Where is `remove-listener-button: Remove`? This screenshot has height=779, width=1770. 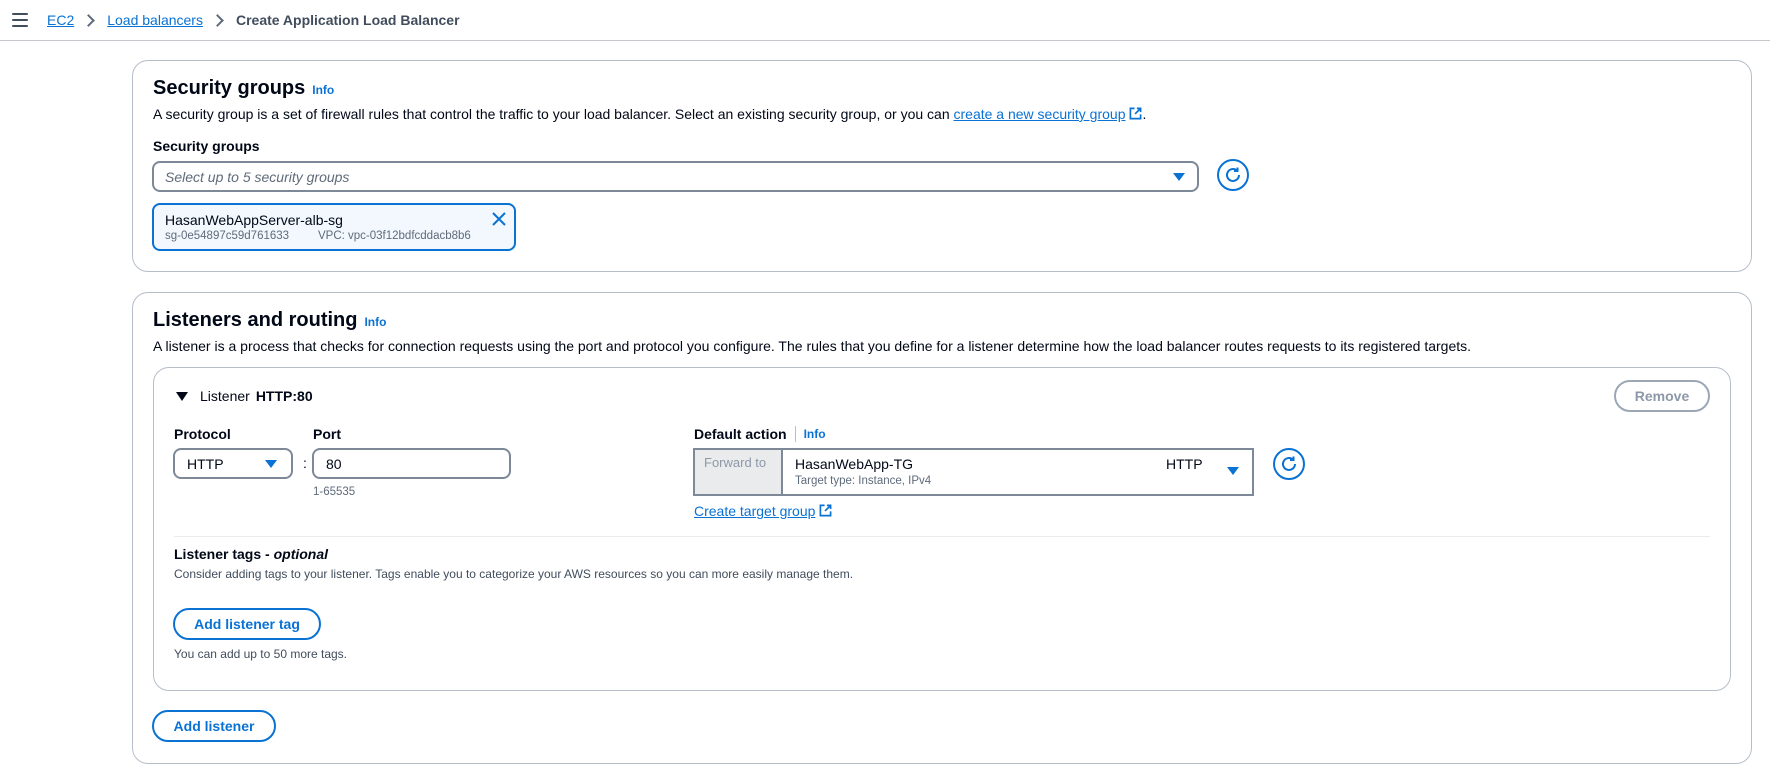
remove-listener-button: Remove is located at coordinates (1662, 396).